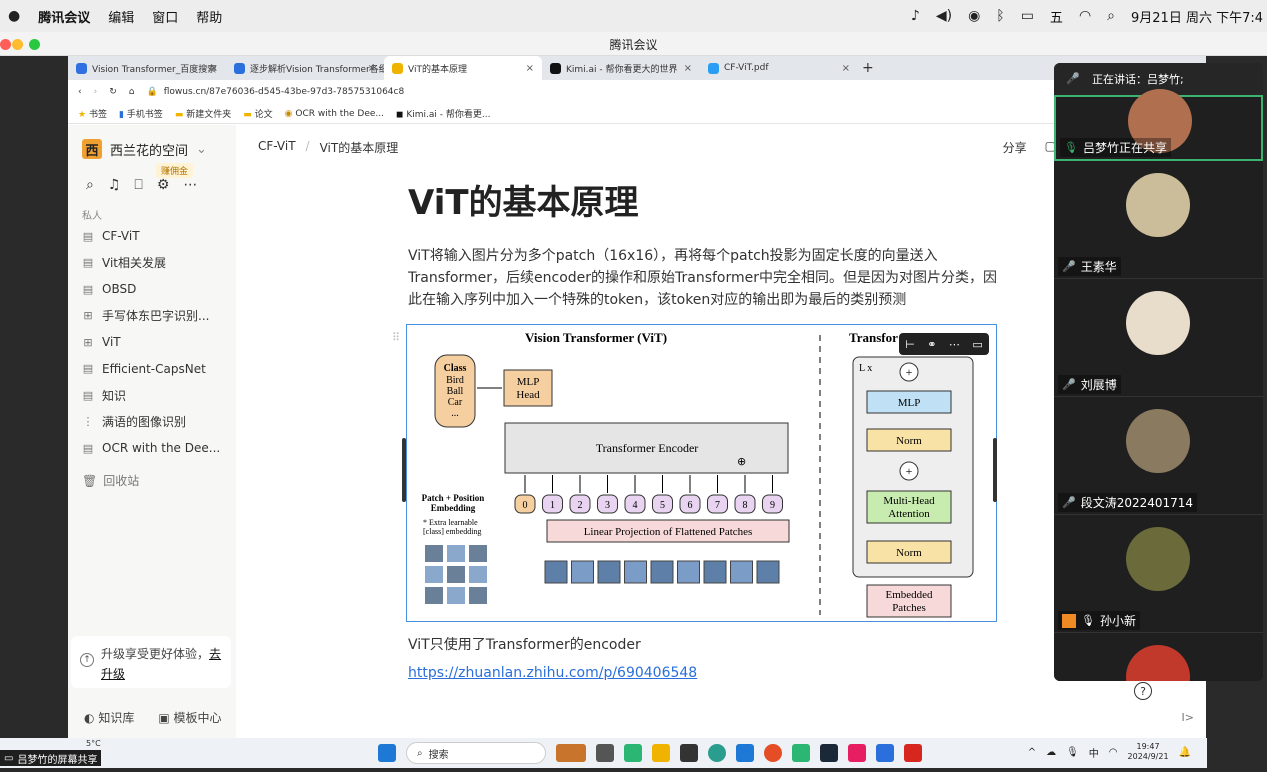 The width and height of the screenshot is (1267, 772). Describe the element at coordinates (387, 753) in the screenshot. I see `windows-start-icon` at that location.